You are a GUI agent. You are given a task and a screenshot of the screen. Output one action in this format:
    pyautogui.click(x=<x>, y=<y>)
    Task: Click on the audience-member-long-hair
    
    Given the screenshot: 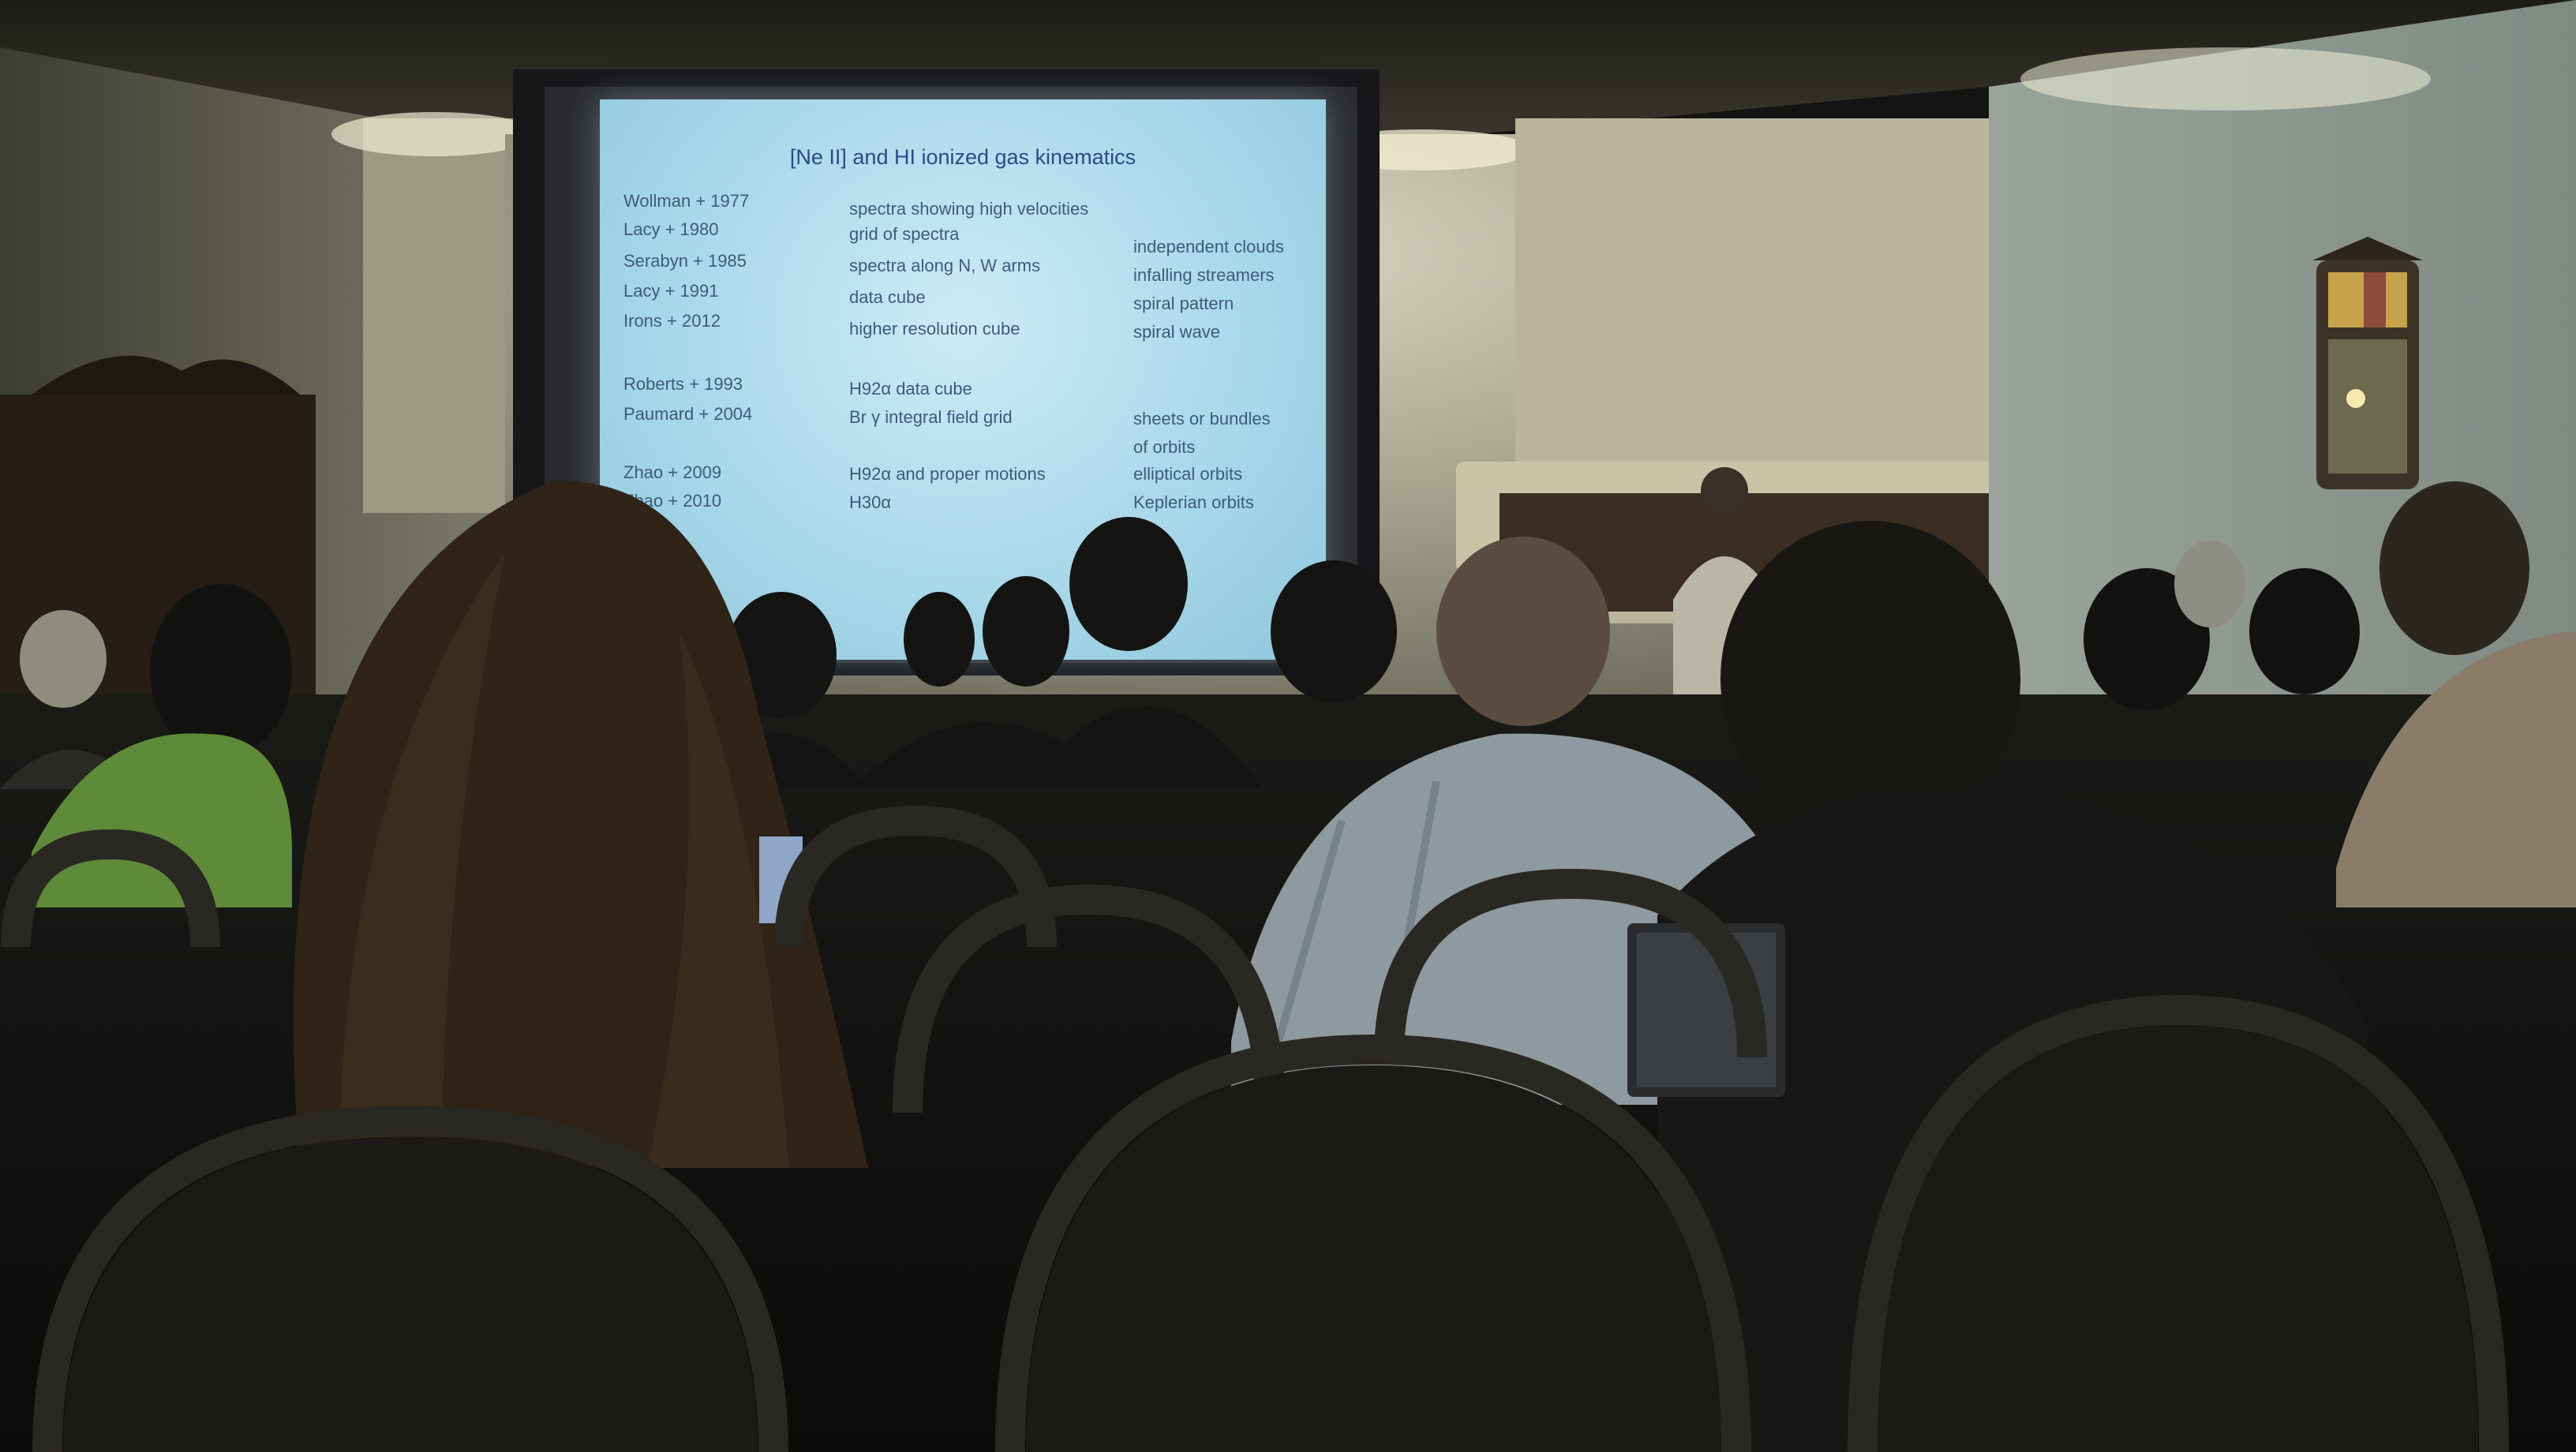 What is the action you would take?
    pyautogui.click(x=580, y=824)
    